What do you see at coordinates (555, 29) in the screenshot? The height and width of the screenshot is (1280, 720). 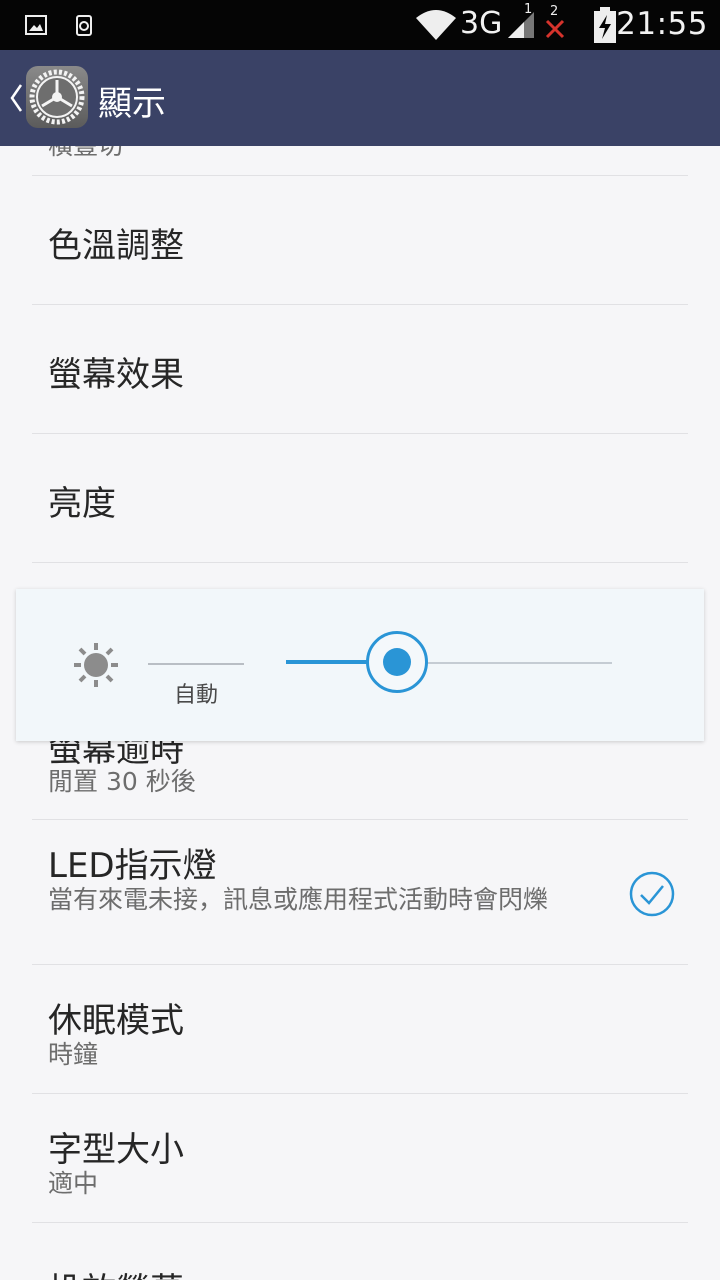 I see `no-sim-icon` at bounding box center [555, 29].